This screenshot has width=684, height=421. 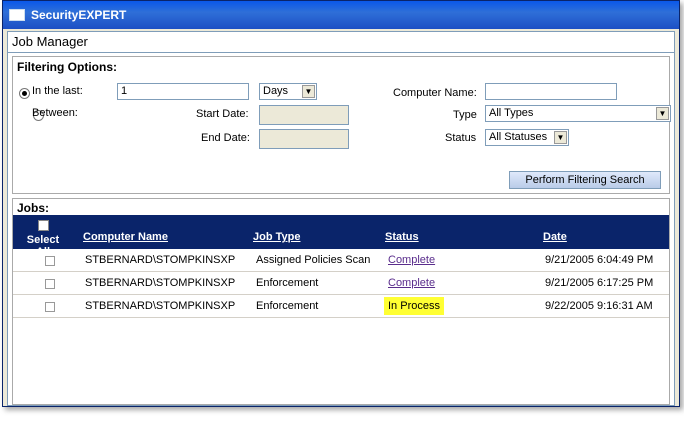 I want to click on status-select: All Statuses ▼, so click(x=527, y=137).